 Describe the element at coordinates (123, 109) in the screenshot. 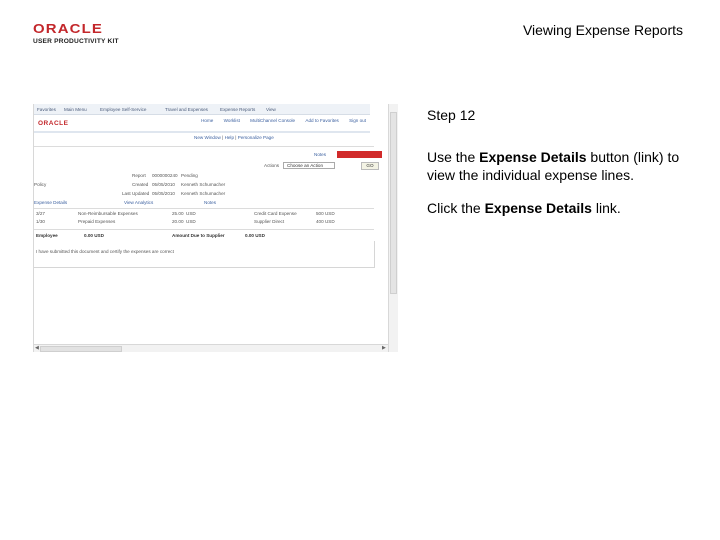

I see `nav-item-self-service: Employee Self-Service` at that location.